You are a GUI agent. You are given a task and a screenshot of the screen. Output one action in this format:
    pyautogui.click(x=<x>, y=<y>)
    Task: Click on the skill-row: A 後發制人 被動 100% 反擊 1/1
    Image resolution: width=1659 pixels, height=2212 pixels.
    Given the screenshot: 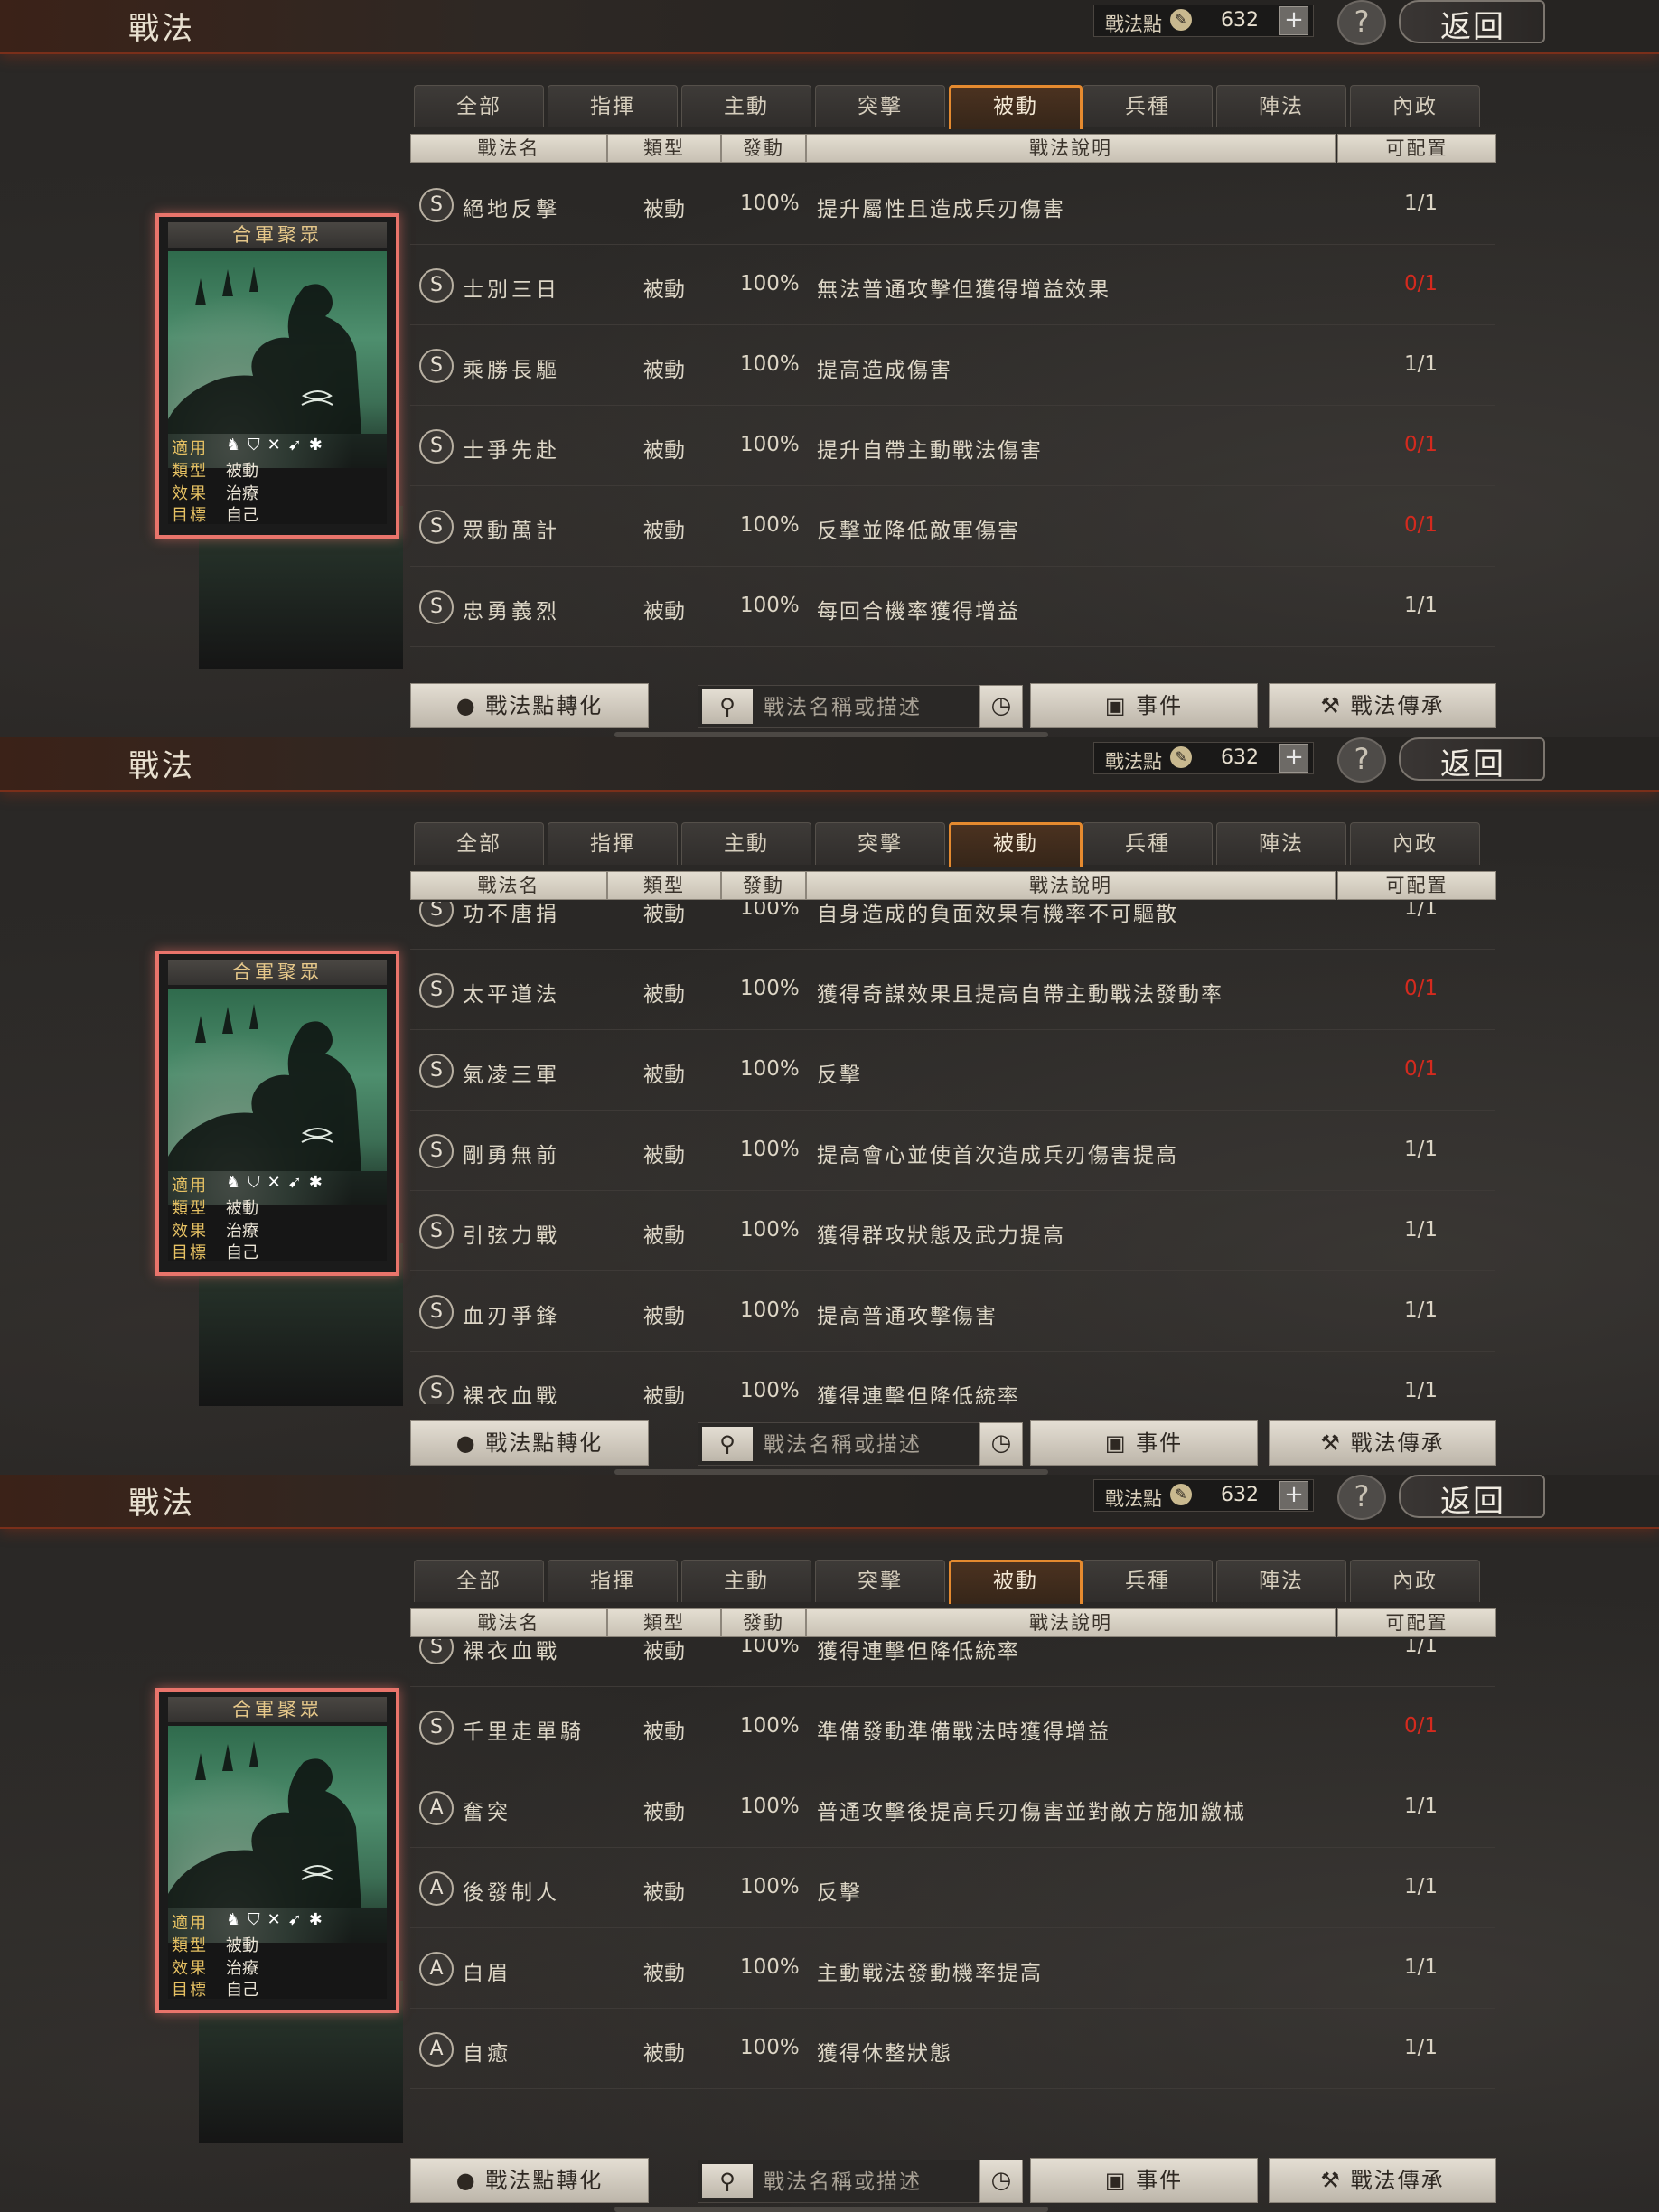 What is the action you would take?
    pyautogui.click(x=952, y=1888)
    